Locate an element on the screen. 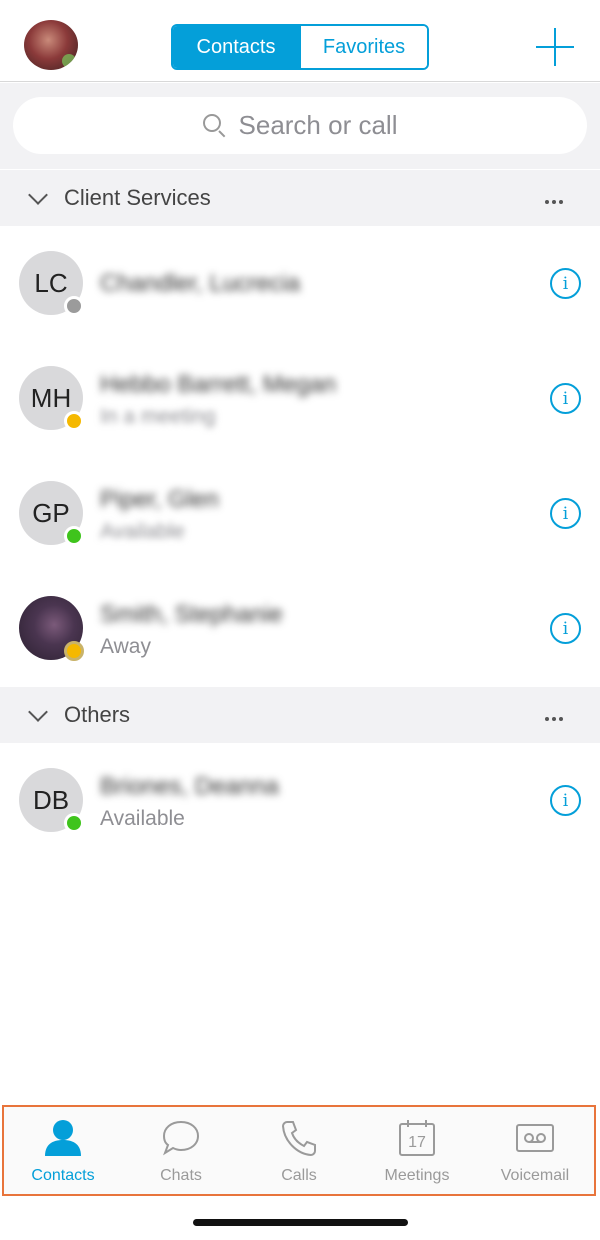  tab-label: Contacts is located at coordinates (63, 1175).